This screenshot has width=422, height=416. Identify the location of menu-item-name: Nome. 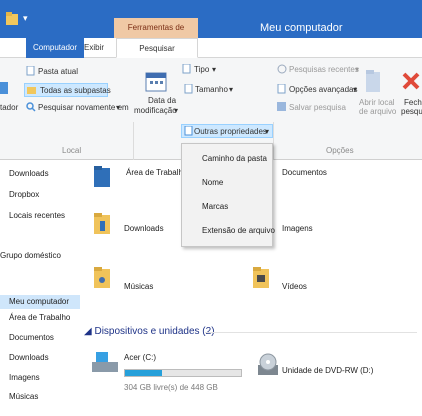
(212, 182).